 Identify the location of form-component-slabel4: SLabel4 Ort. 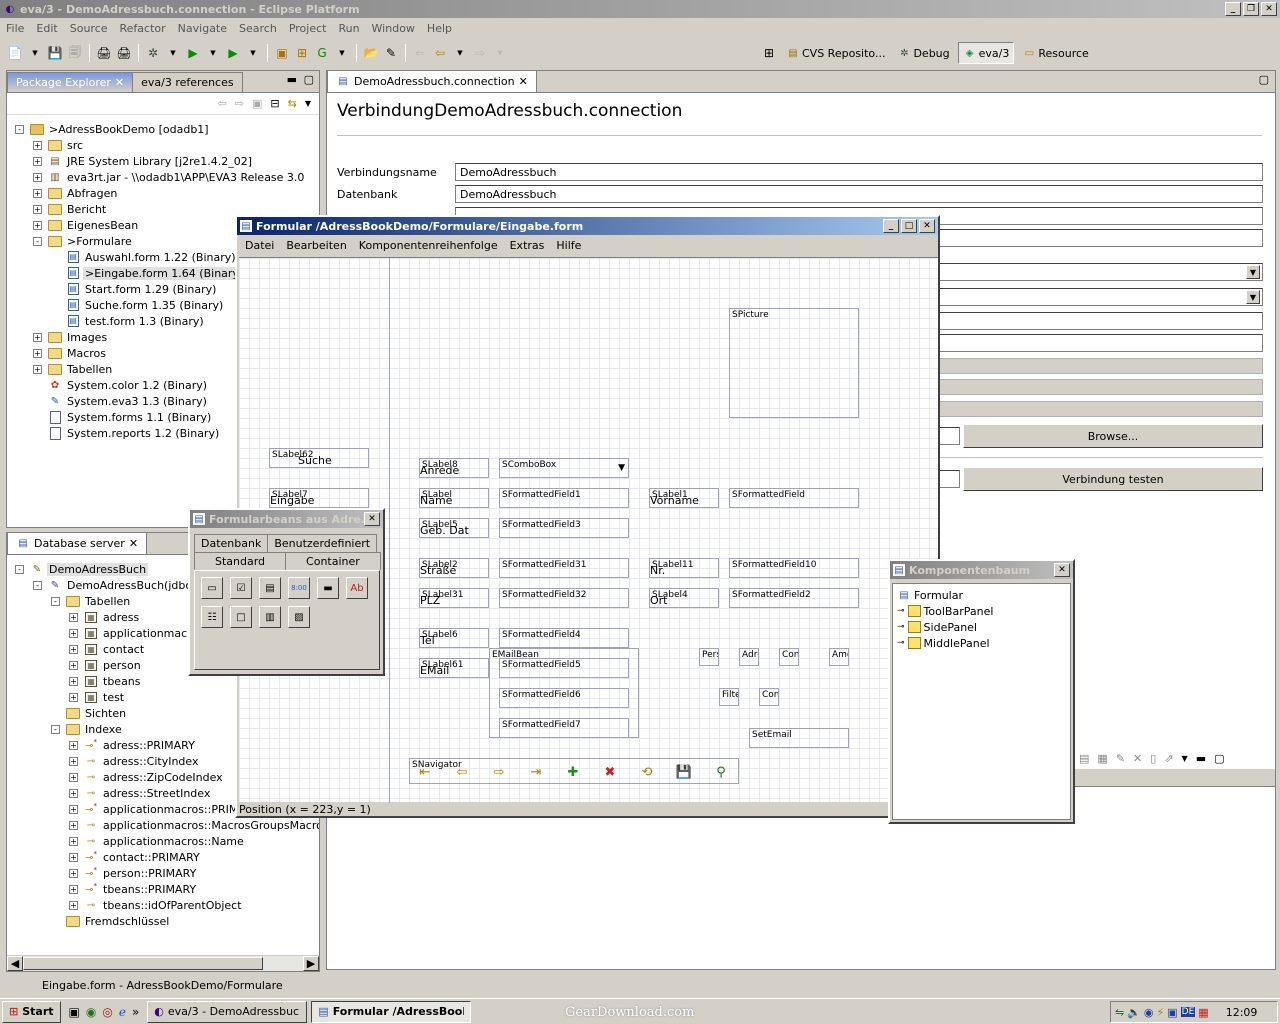
(684, 598).